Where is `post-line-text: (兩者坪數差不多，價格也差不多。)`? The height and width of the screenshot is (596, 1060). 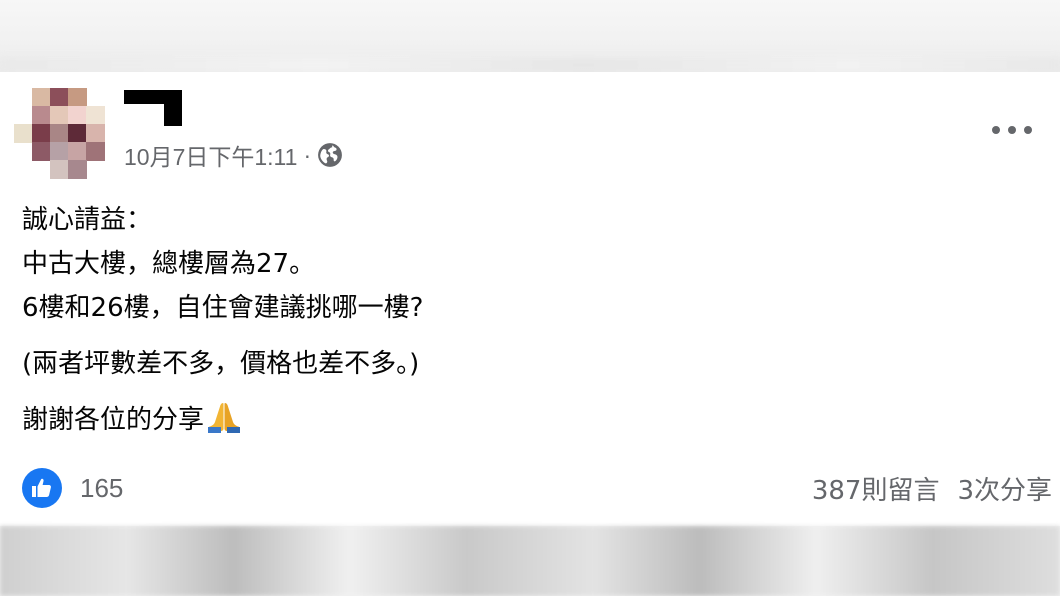 post-line-text: (兩者坪數差不多，價格也差不多。) is located at coordinates (221, 364).